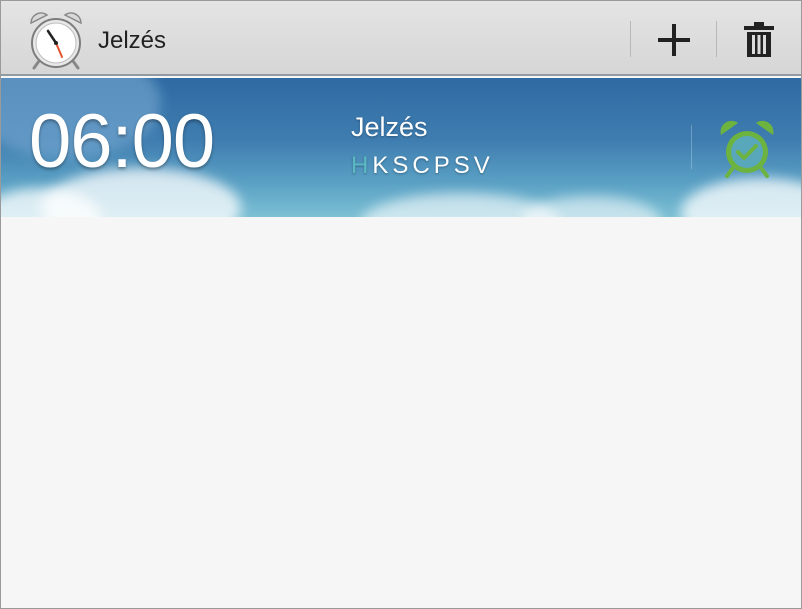  I want to click on alarm-on-icon, so click(747, 149).